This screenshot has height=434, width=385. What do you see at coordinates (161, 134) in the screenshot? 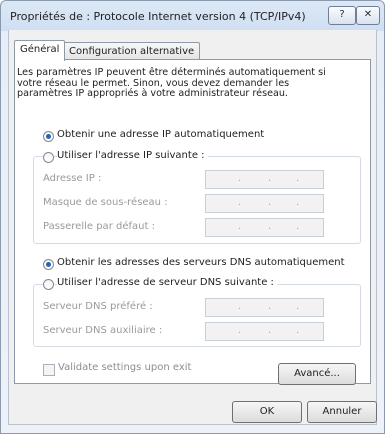
I see `ip-auto-label: Obtenir une adresse IP automatiquement` at bounding box center [161, 134].